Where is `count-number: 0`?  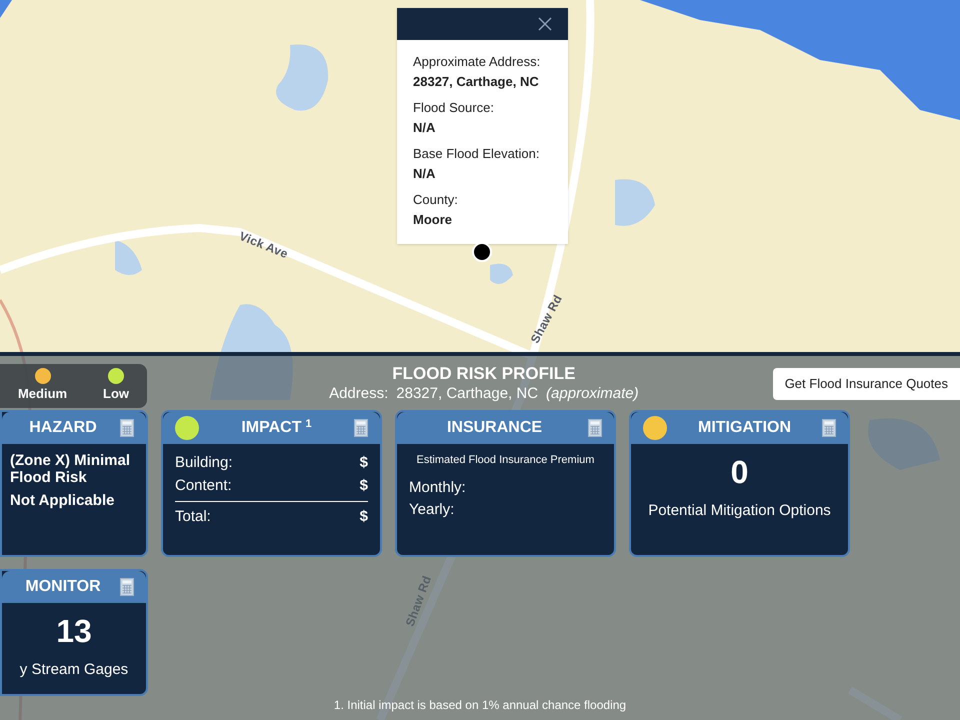
count-number: 0 is located at coordinates (739, 472).